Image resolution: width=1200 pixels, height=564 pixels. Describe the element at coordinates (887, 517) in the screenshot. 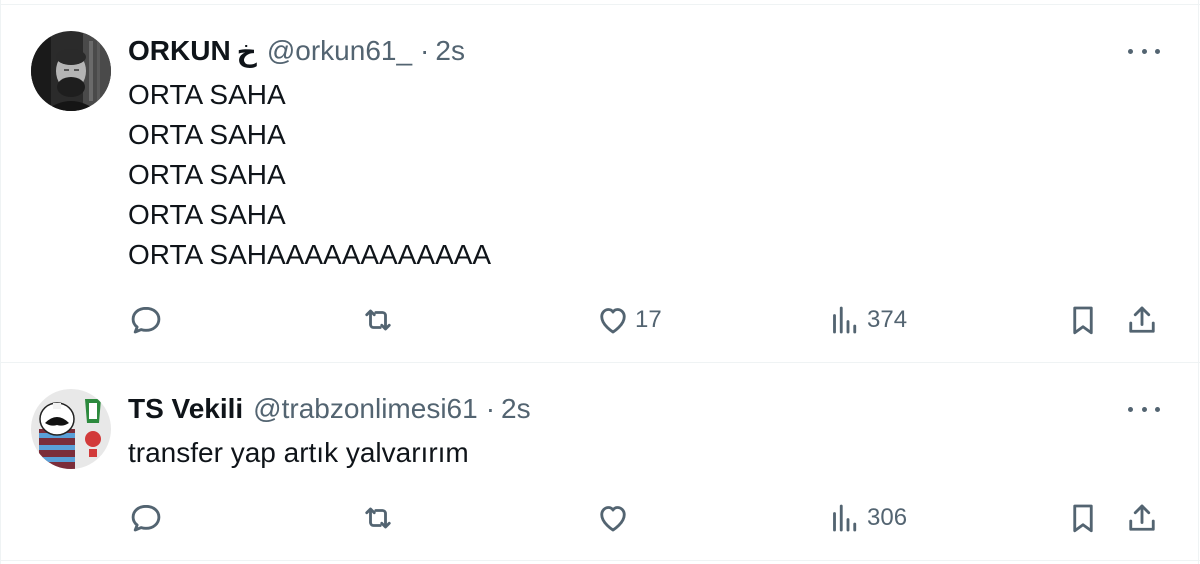

I see `views-count: 306` at that location.